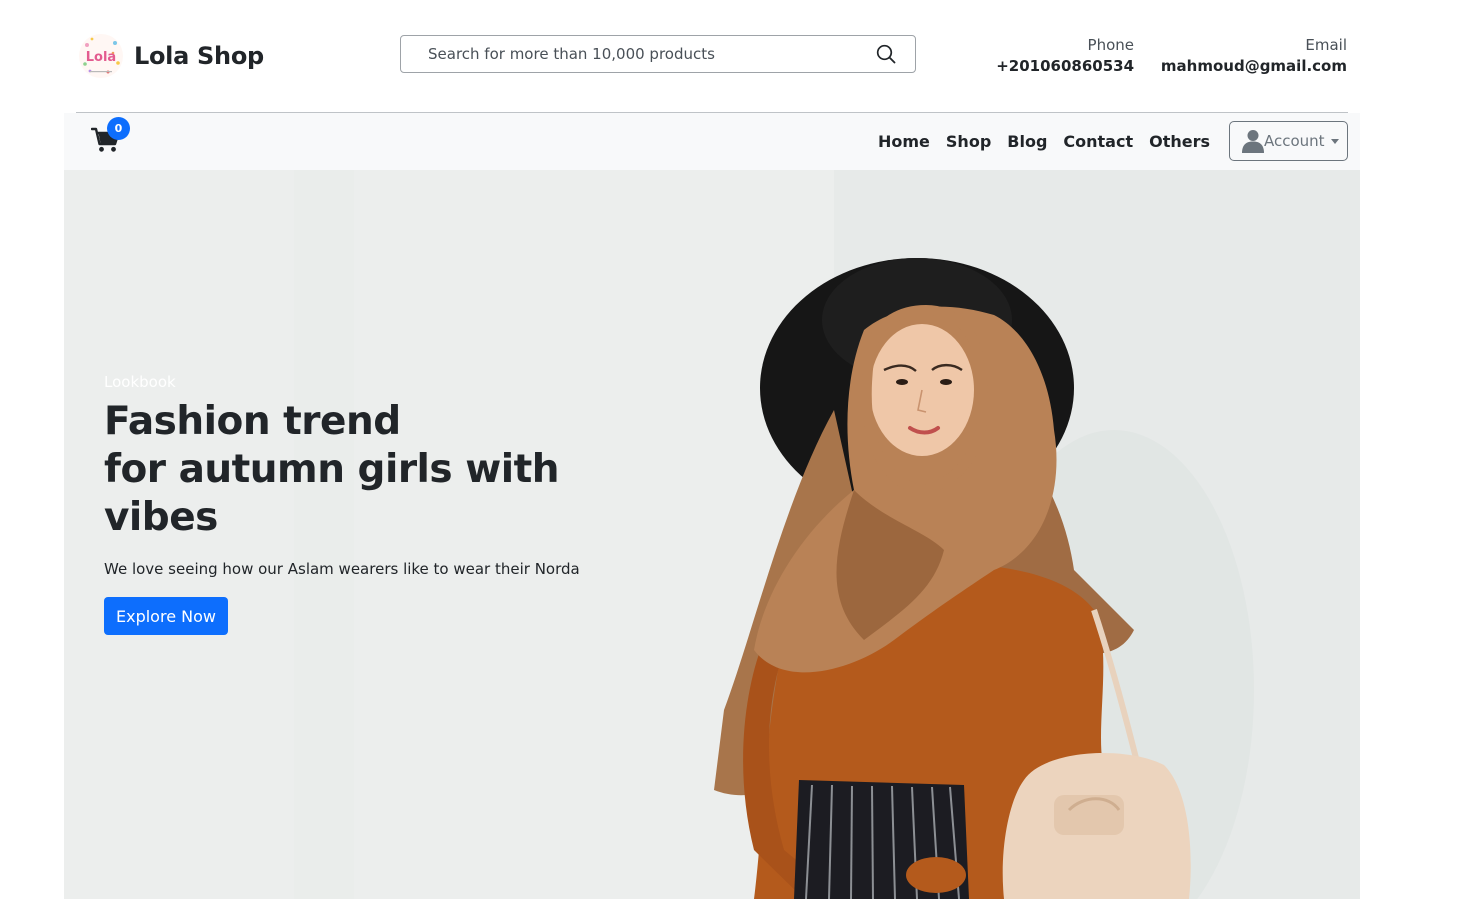 Image resolution: width=1467 pixels, height=924 pixels. I want to click on account-dropdown-button: Account, so click(1288, 141).